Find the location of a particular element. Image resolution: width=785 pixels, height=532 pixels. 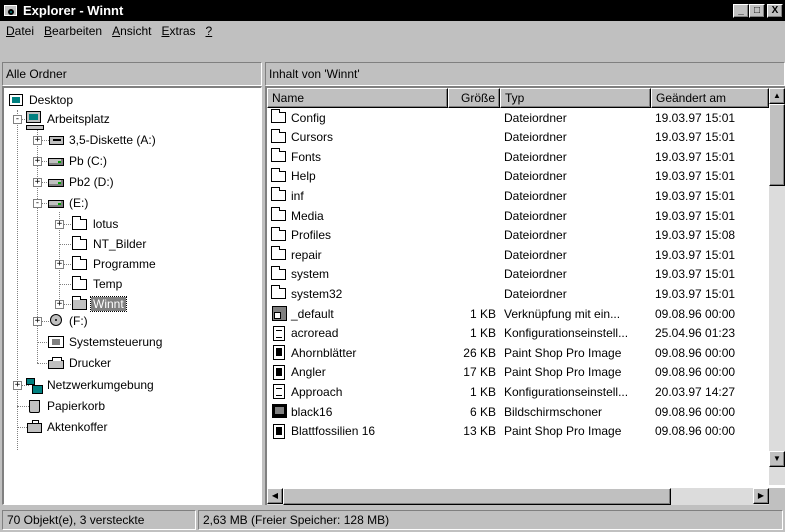

tree-item-aktenkoffer: Aktenkoffer is located at coordinates (67, 427).